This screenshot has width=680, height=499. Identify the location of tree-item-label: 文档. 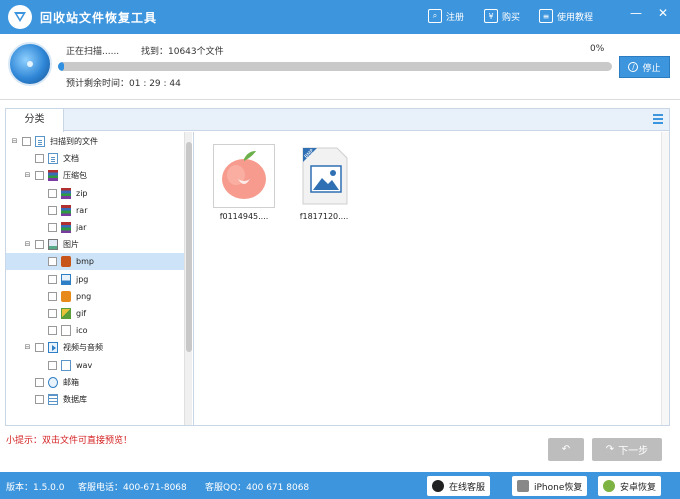
(71, 159).